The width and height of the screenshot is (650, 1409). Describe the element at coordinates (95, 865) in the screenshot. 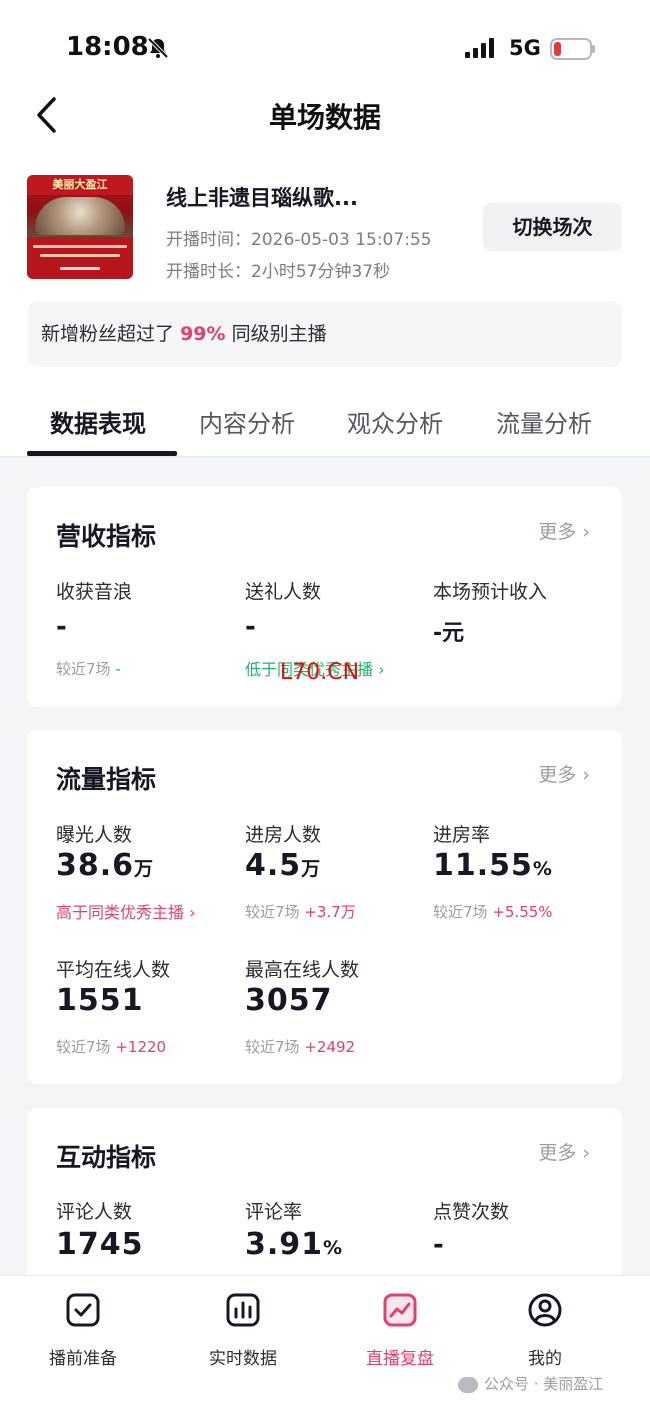

I see `value-number: 38.6` at that location.